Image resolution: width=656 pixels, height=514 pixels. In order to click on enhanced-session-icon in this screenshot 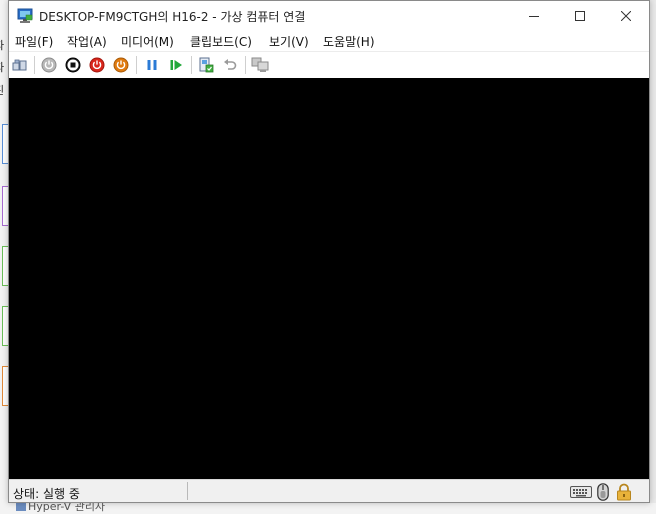, I will do `click(260, 64)`.